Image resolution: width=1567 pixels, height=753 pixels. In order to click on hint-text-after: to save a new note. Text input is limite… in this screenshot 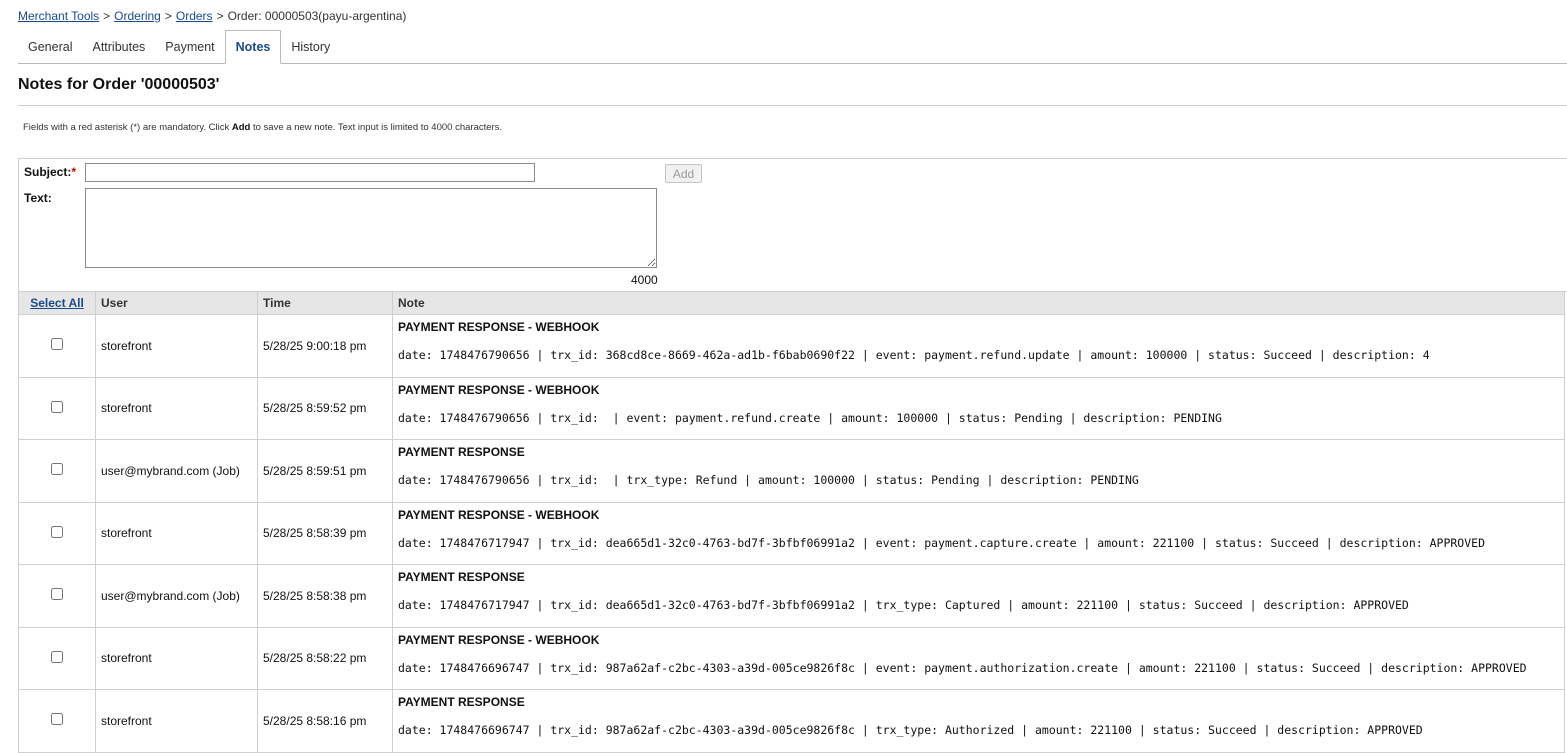, I will do `click(376, 127)`.